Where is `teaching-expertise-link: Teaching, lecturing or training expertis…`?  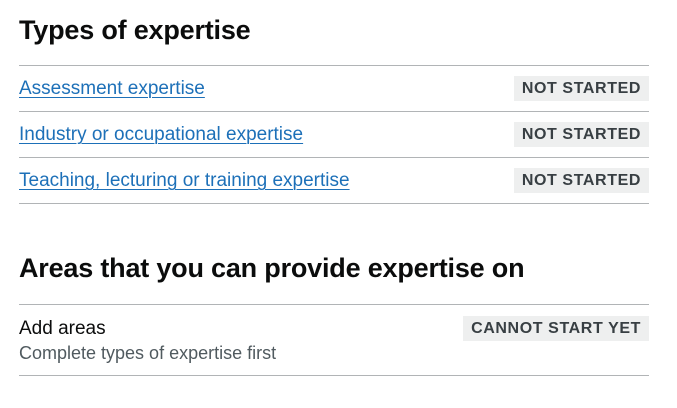 teaching-expertise-link: Teaching, lecturing or training expertis… is located at coordinates (184, 180).